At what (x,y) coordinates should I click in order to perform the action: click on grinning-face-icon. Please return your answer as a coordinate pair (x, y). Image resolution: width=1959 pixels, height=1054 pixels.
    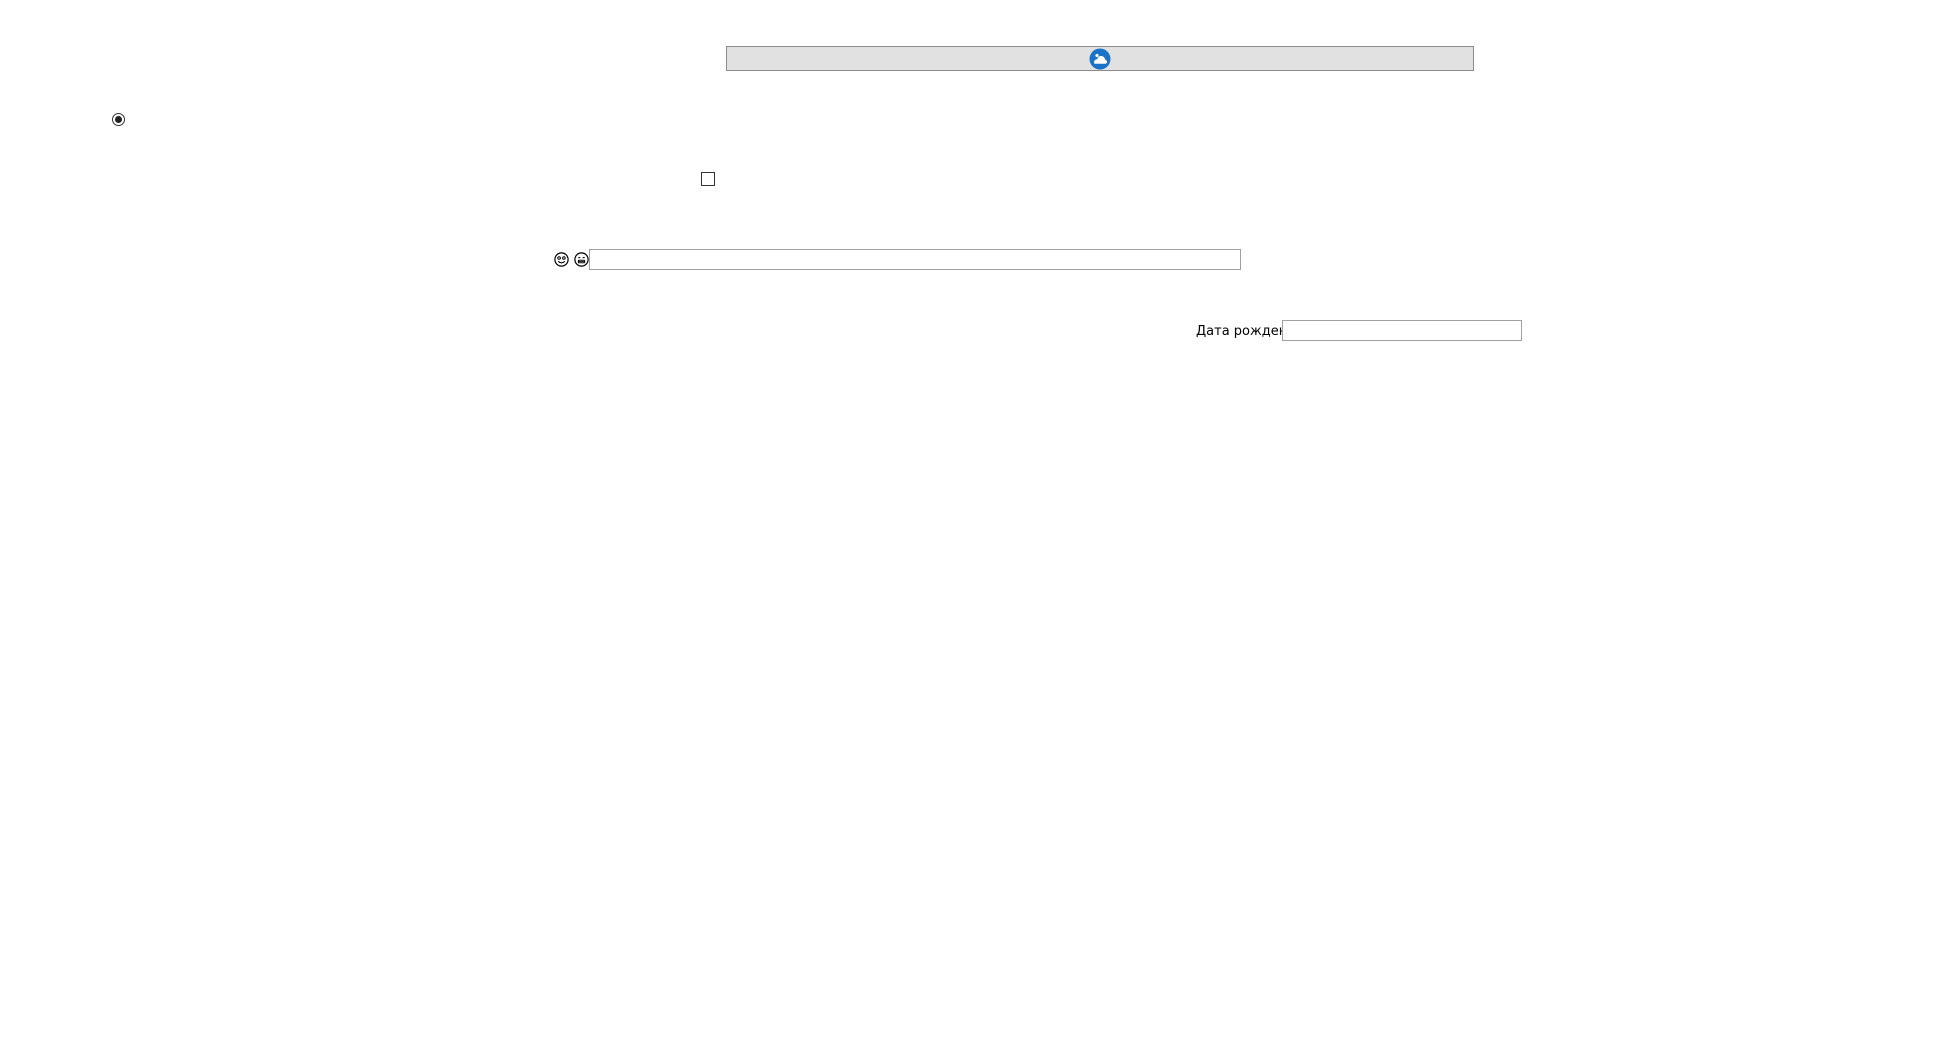
    Looking at the image, I should click on (581, 259).